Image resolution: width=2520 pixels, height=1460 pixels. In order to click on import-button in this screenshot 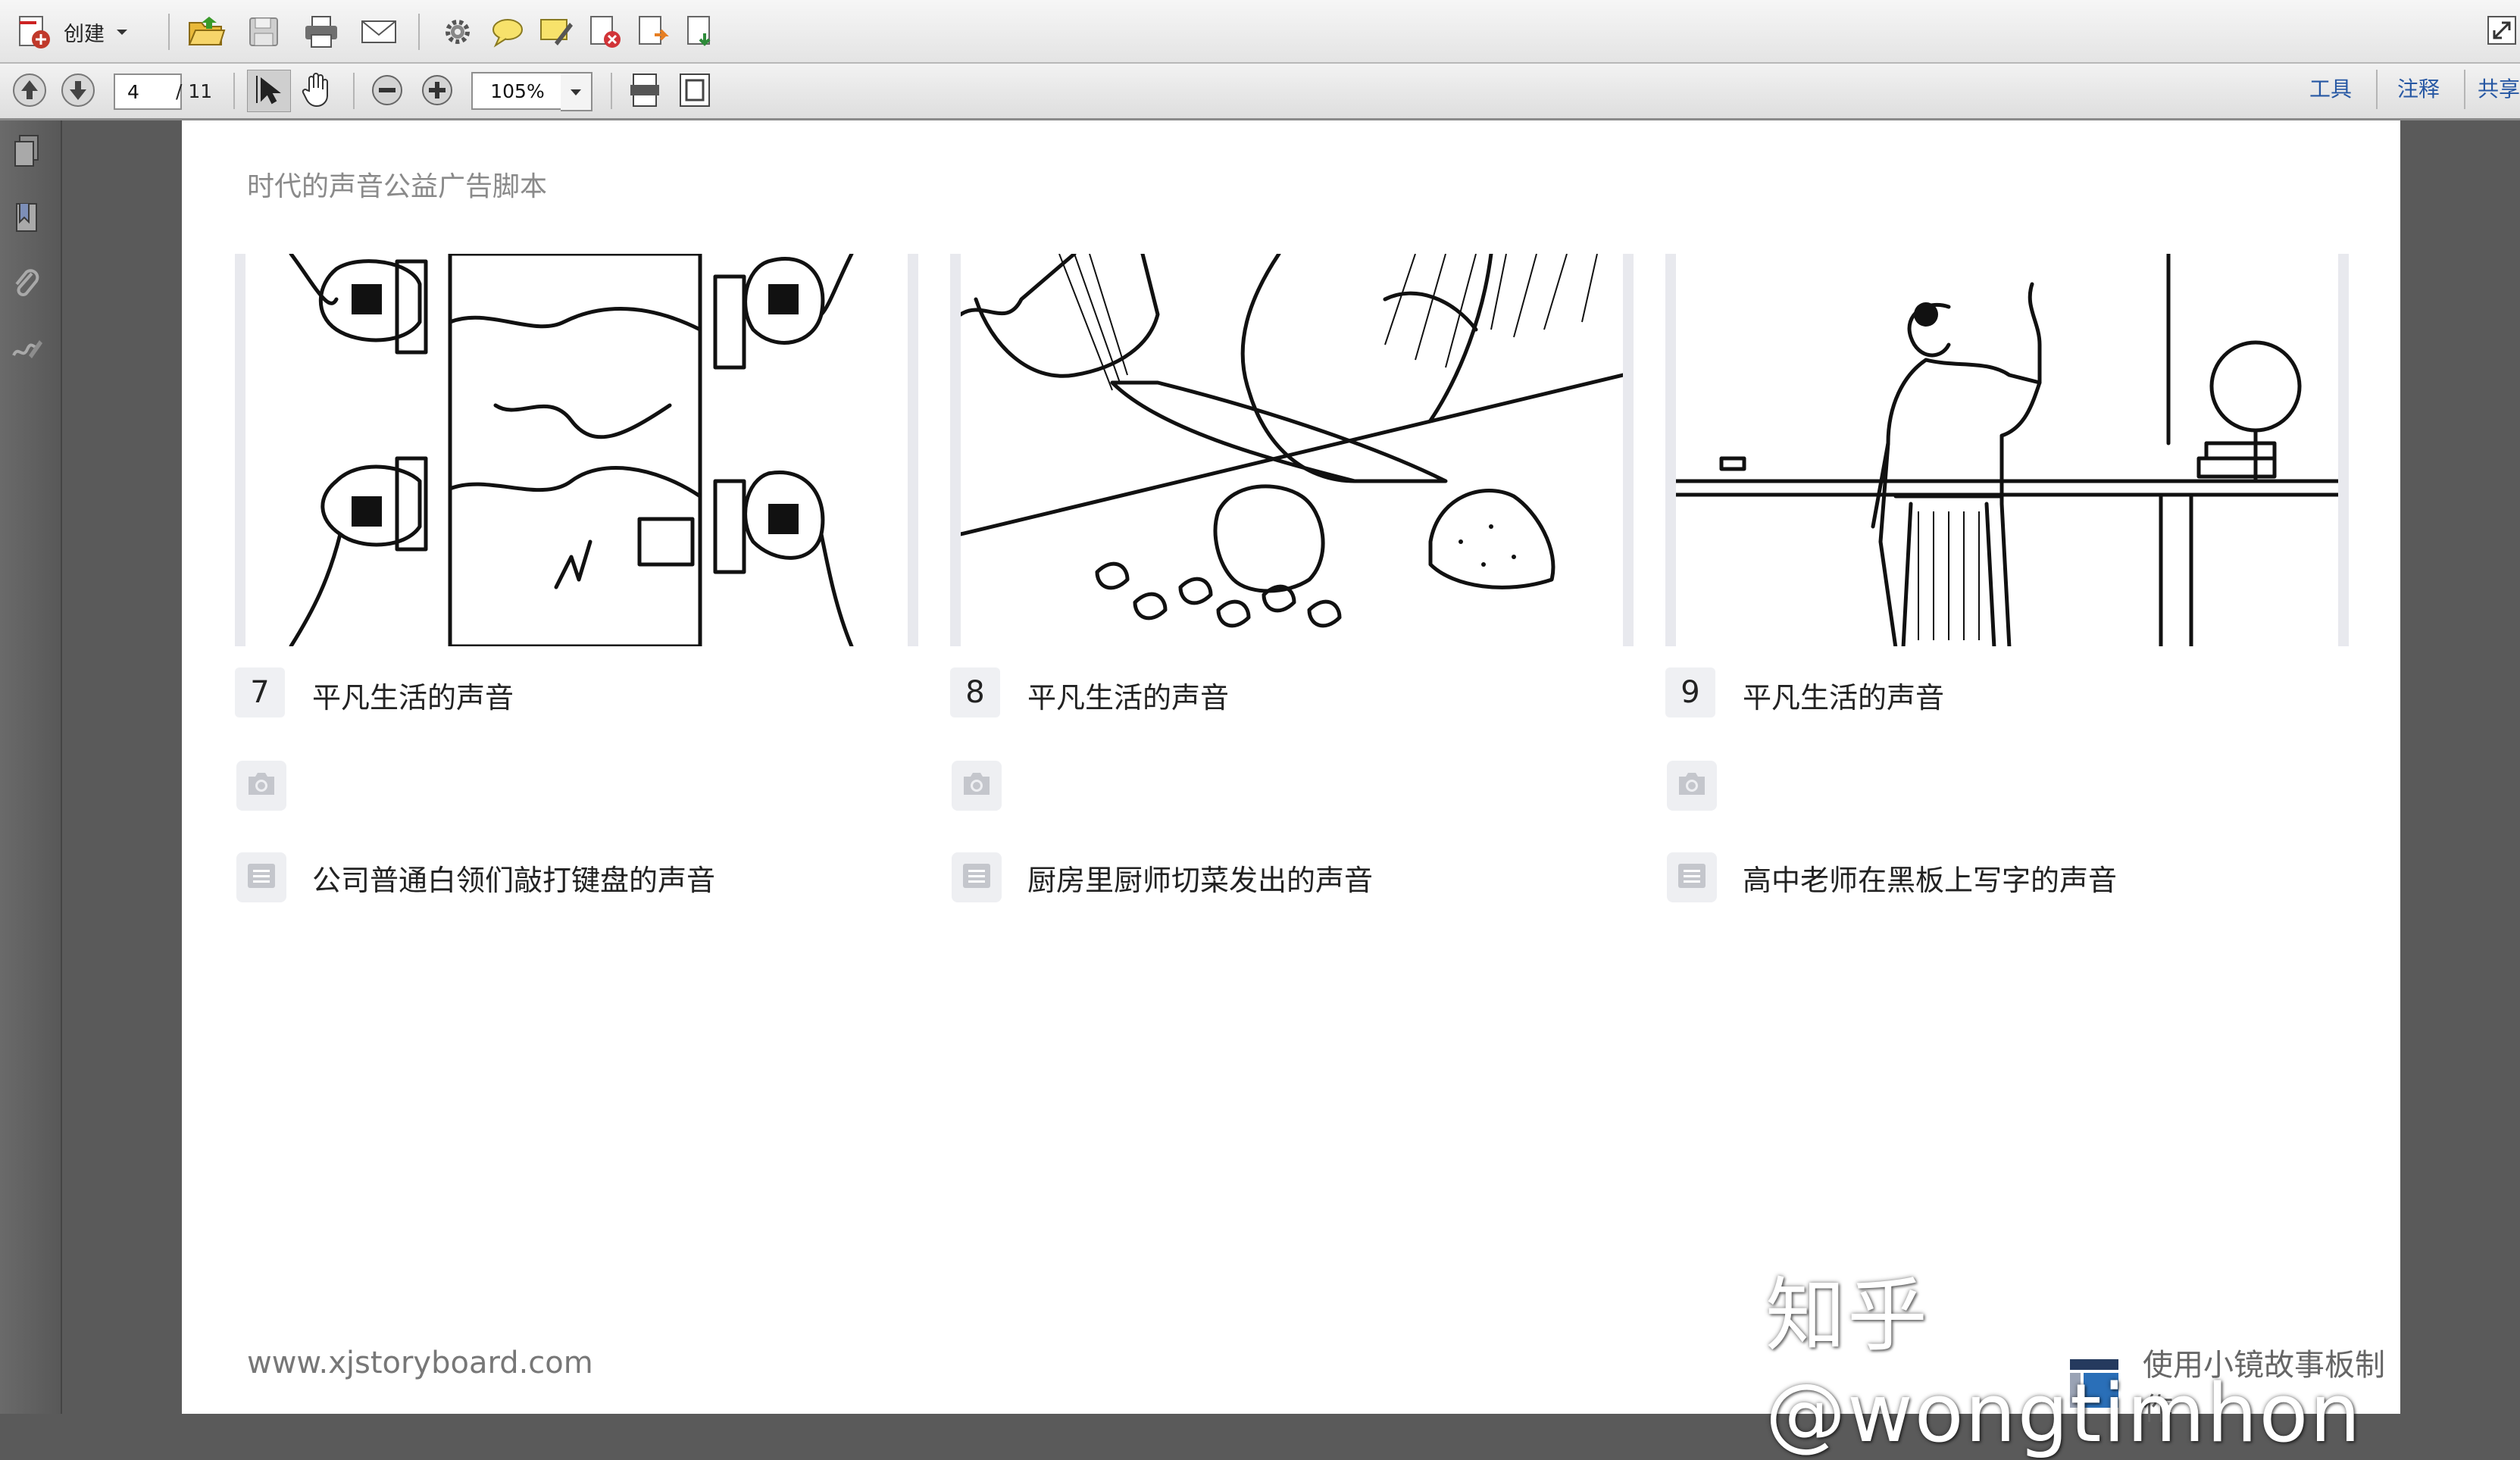, I will do `click(701, 32)`.